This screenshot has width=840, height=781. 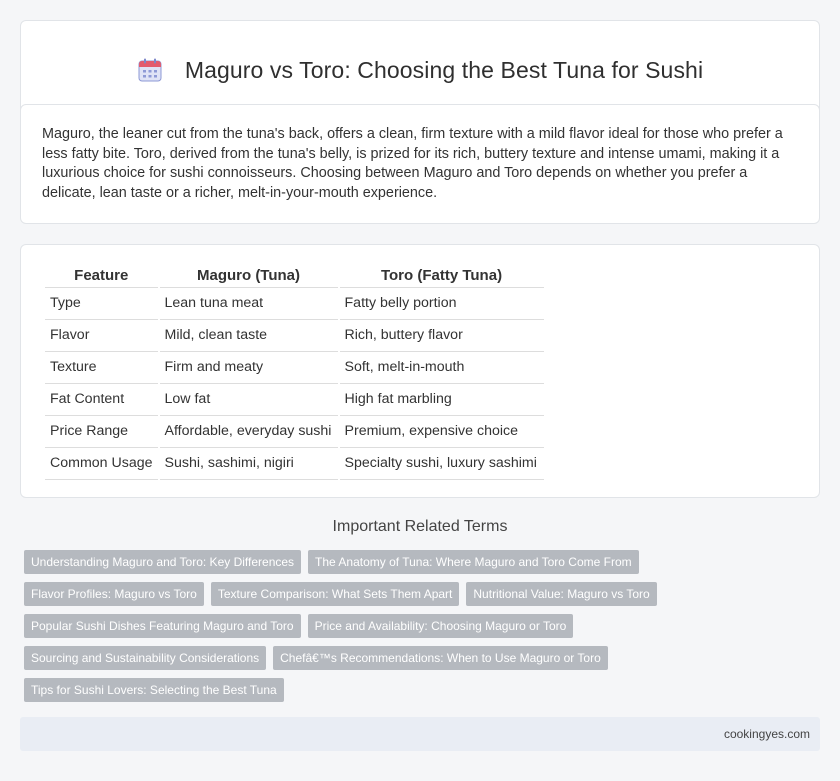 I want to click on table-row: Fat Content Low fat High fat marbling, so click(x=294, y=400).